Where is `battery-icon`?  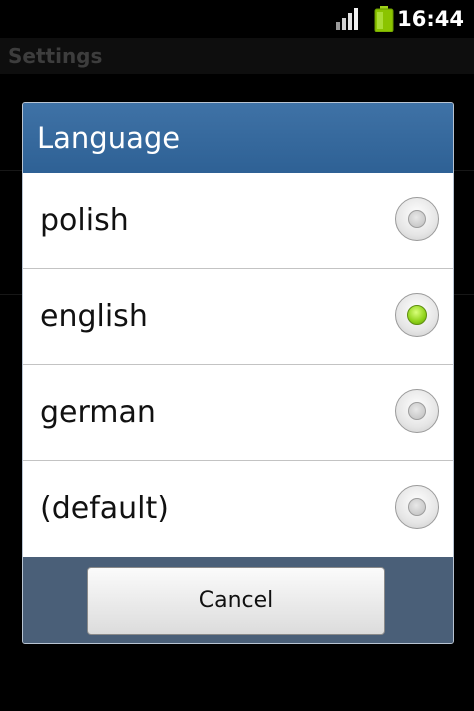 battery-icon is located at coordinates (384, 19).